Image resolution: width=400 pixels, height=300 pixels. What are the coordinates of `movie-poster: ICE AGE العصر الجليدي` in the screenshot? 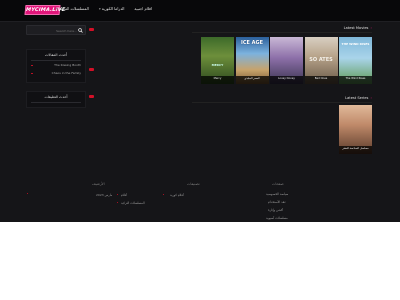 It's located at (252, 60).